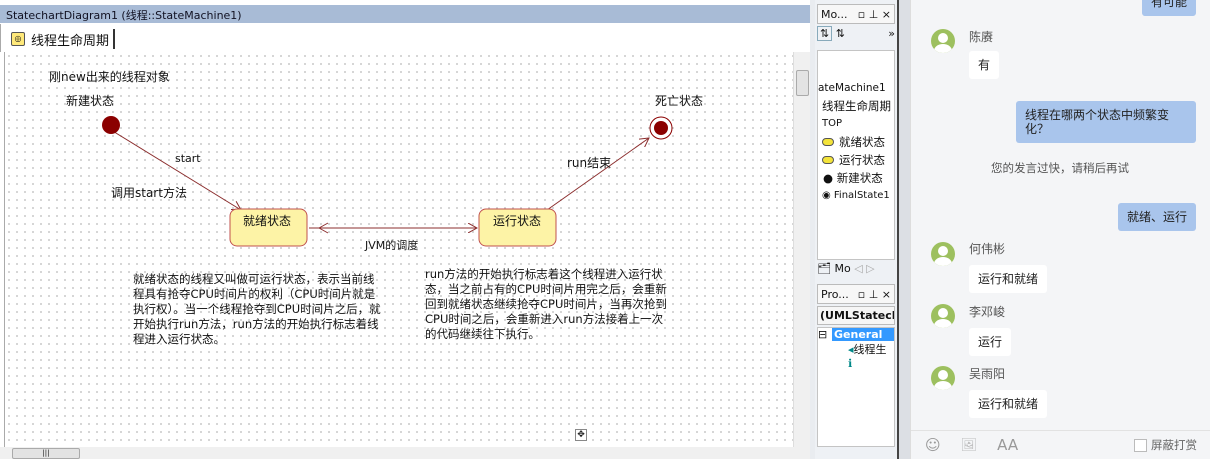 The image size is (1210, 459). I want to click on tab-thread-lifecycle: ◎ 线程生命周期, so click(63, 39).